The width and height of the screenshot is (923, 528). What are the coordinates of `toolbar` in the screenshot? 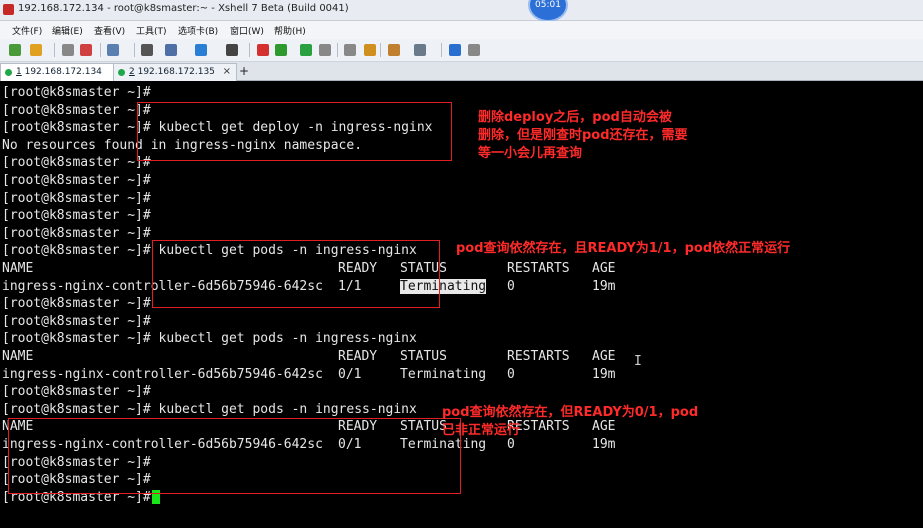 It's located at (461, 50).